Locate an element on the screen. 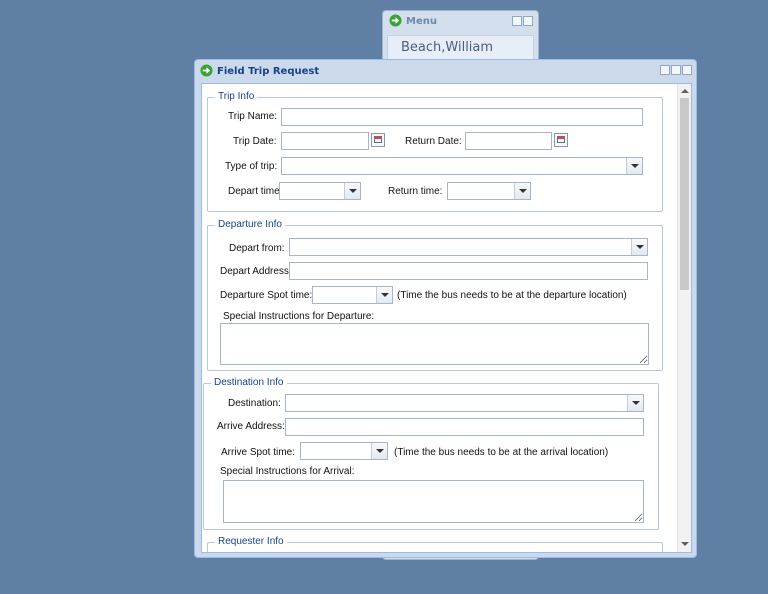 This screenshot has height=594, width=768. departure-instructions-textarea is located at coordinates (434, 344).